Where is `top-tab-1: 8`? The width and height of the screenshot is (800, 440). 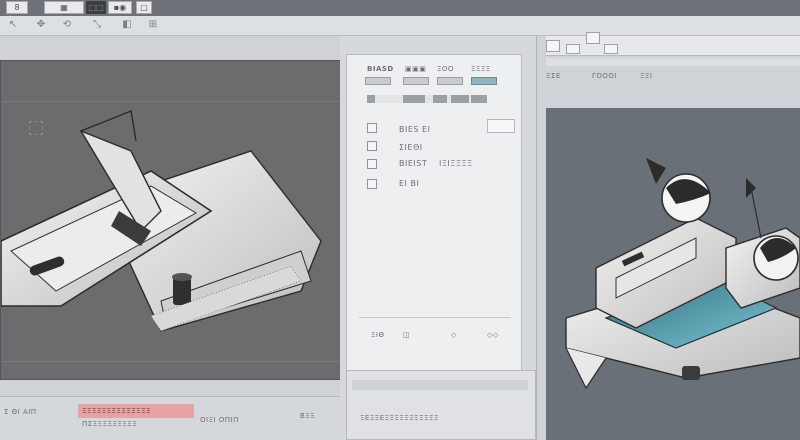 top-tab-1: 8 is located at coordinates (17, 7).